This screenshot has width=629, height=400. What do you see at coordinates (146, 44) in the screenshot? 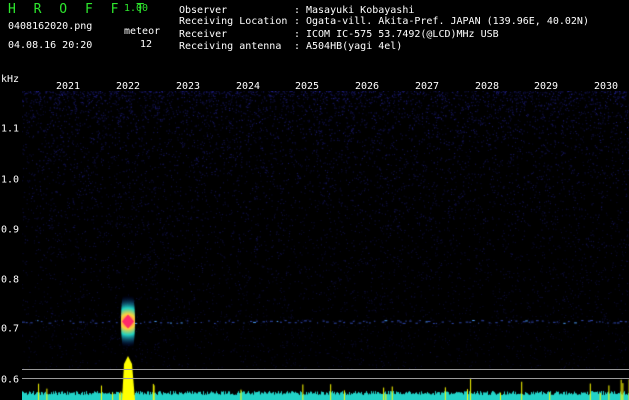
I see `meteor-count: 12` at bounding box center [146, 44].